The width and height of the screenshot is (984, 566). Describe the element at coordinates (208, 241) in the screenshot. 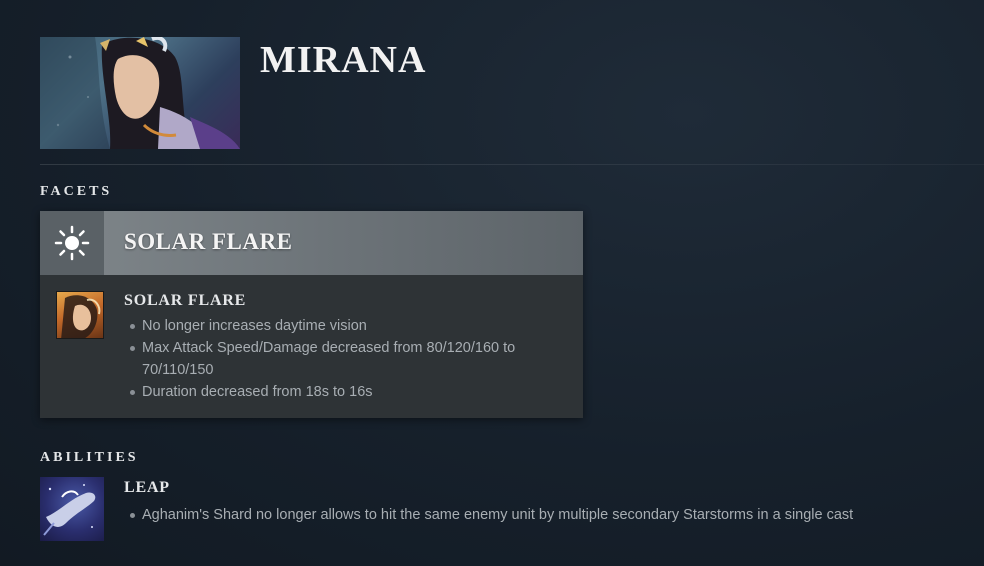

I see `facet-title: SOLAR FLARE` at that location.